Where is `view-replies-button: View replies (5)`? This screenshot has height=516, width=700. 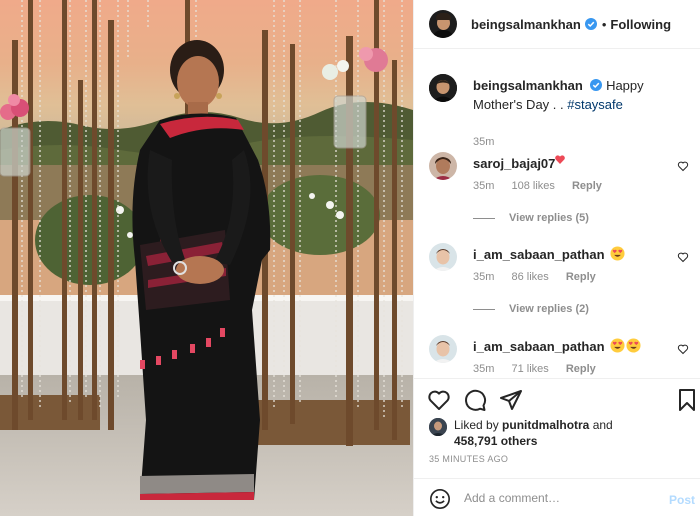
view-replies-button: View replies (5) is located at coordinates (531, 218).